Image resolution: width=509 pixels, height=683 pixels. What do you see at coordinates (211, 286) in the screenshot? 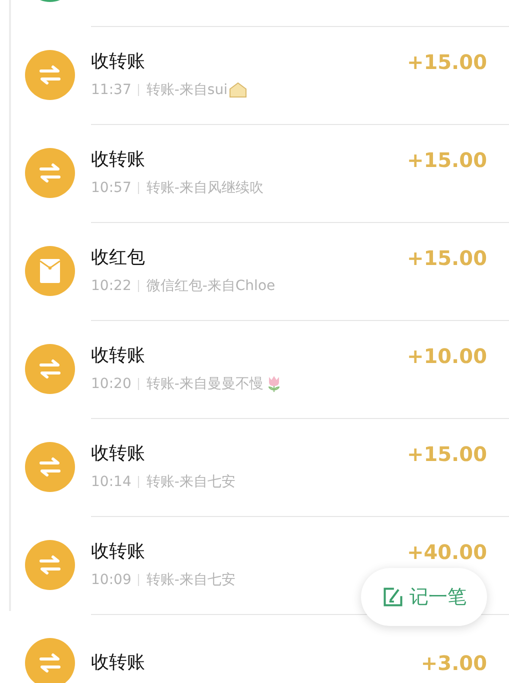
I see `record-detail: 微信红包-来自Chloe` at bounding box center [211, 286].